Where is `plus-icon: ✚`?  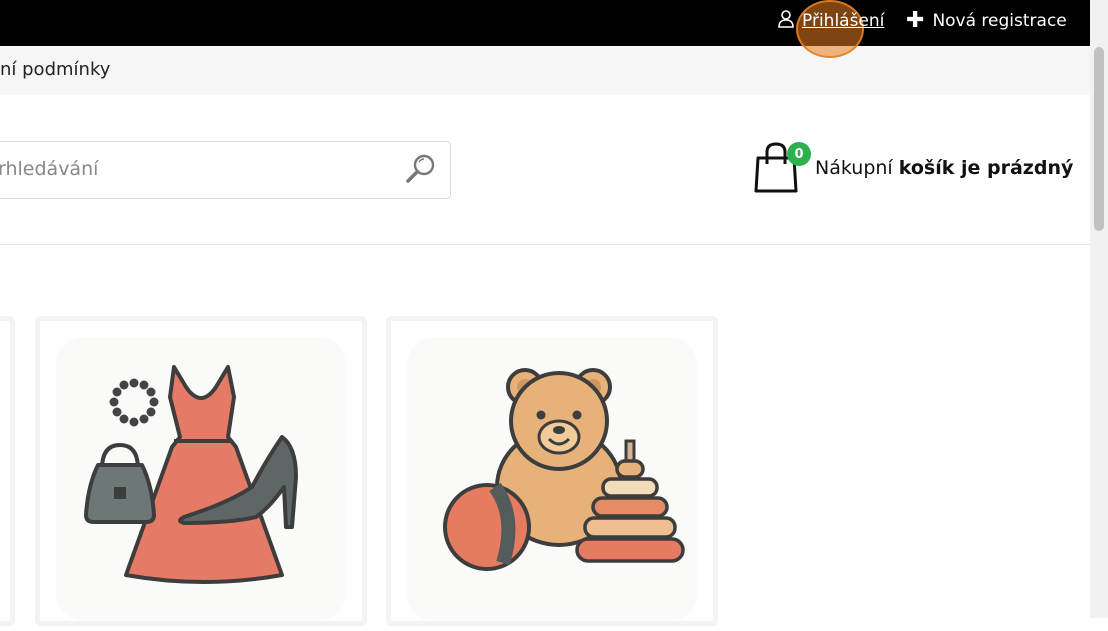
plus-icon: ✚ is located at coordinates (915, 20).